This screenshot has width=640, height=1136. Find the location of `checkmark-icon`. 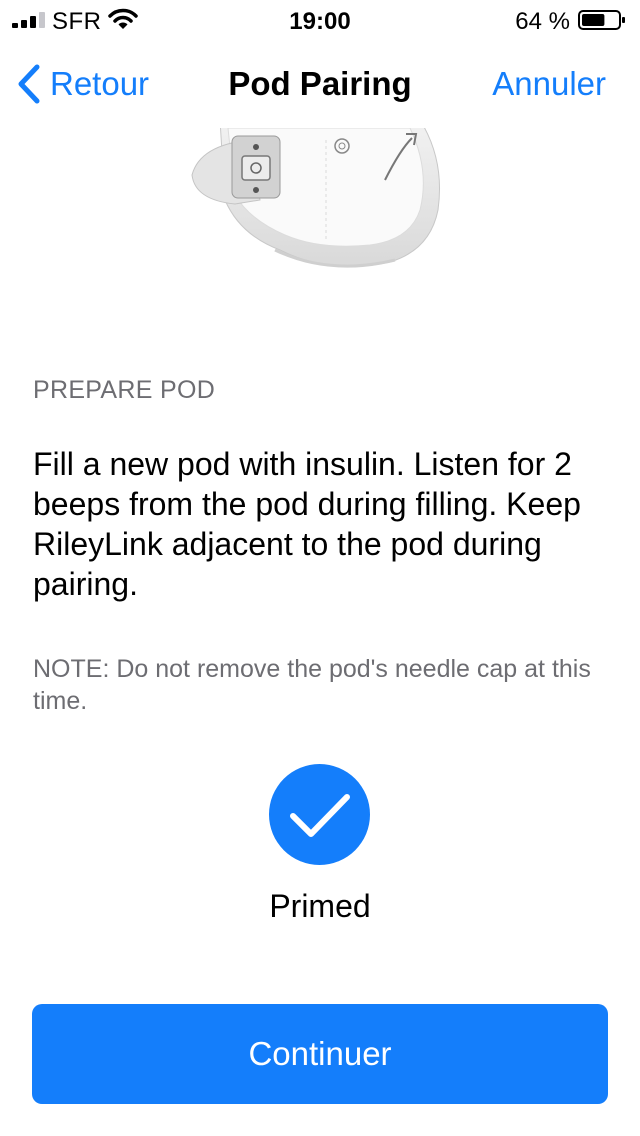

checkmark-icon is located at coordinates (320, 815).